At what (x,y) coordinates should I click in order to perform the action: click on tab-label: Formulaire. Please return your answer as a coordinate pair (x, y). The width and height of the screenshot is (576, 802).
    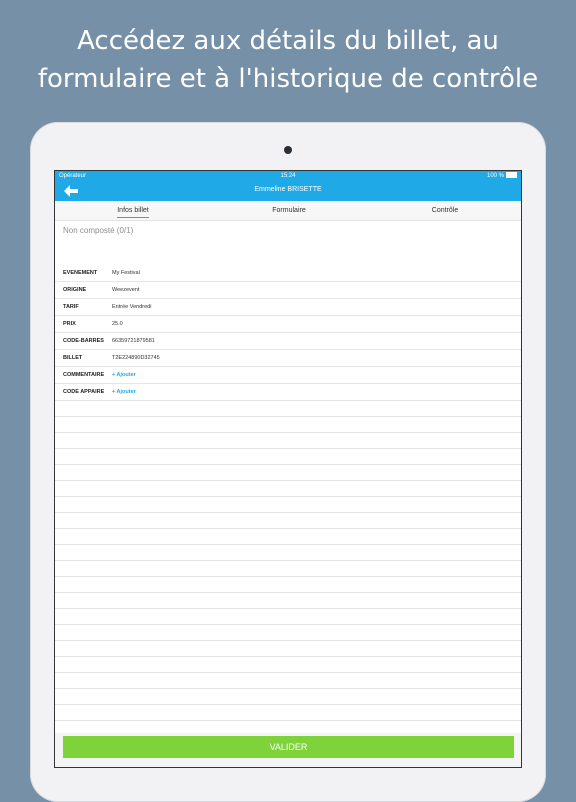
    Looking at the image, I should click on (289, 210).